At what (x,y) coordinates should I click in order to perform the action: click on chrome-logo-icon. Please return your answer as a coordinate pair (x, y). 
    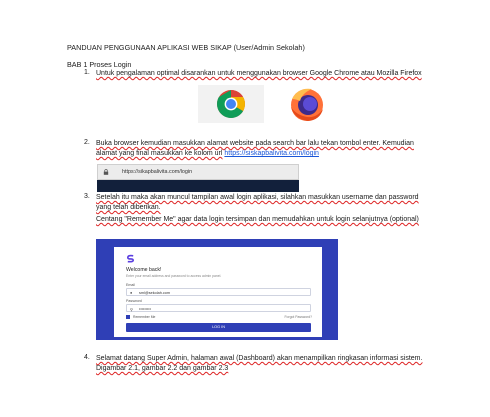
    Looking at the image, I should click on (231, 104).